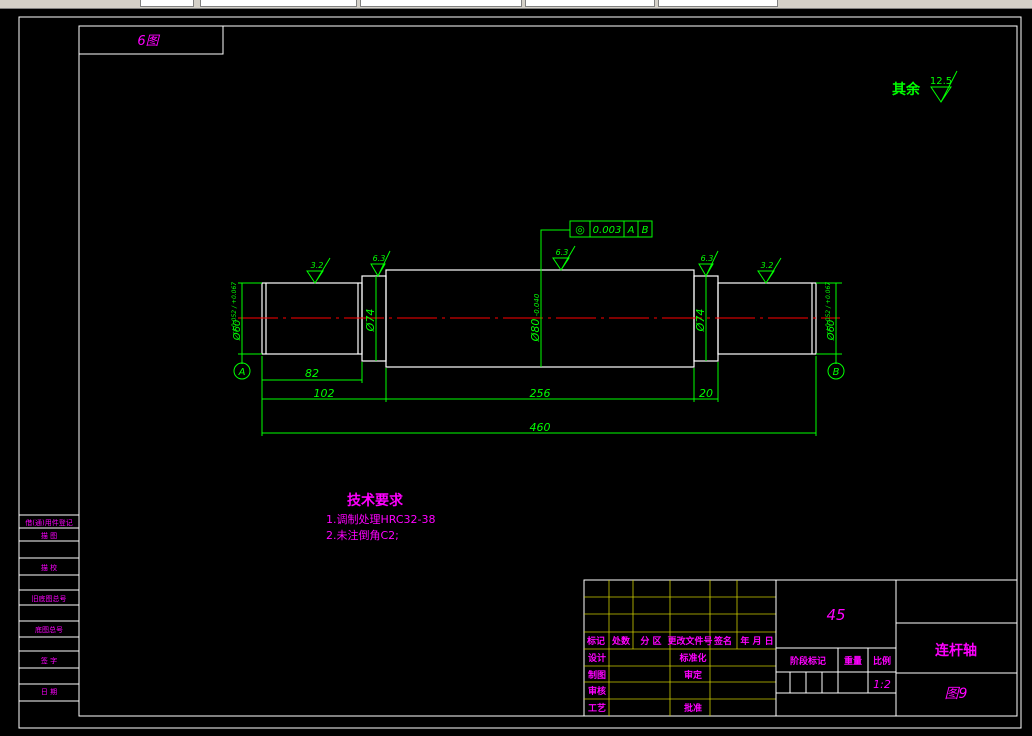  Describe the element at coordinates (562, 252) in the screenshot. I see `roughness-value-3: 6.3` at that location.